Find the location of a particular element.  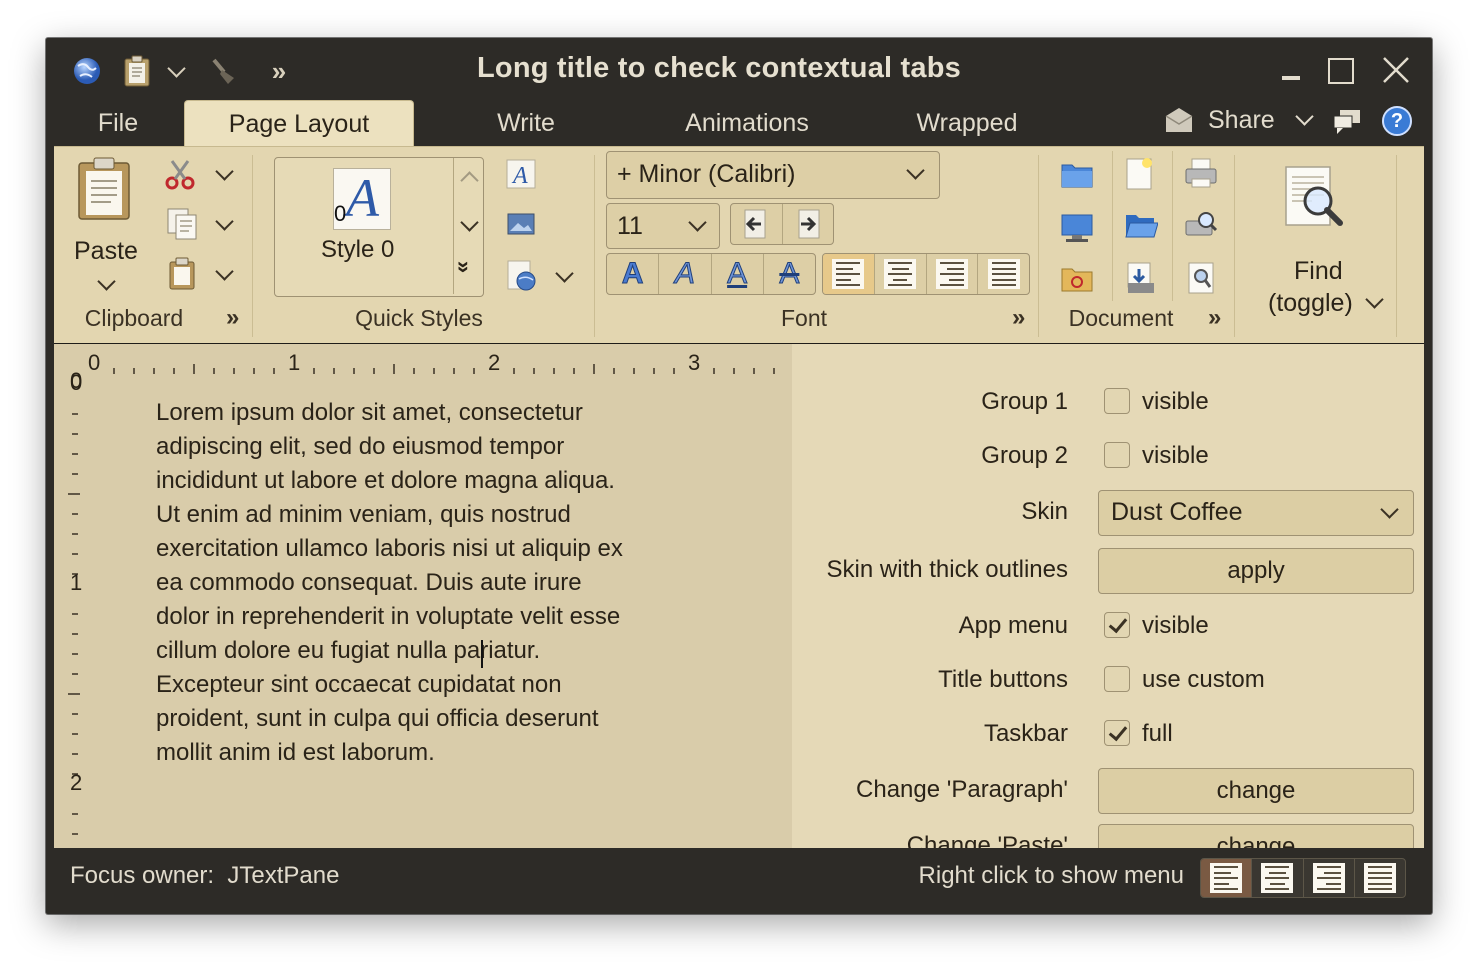

globe-icon is located at coordinates (87, 71).